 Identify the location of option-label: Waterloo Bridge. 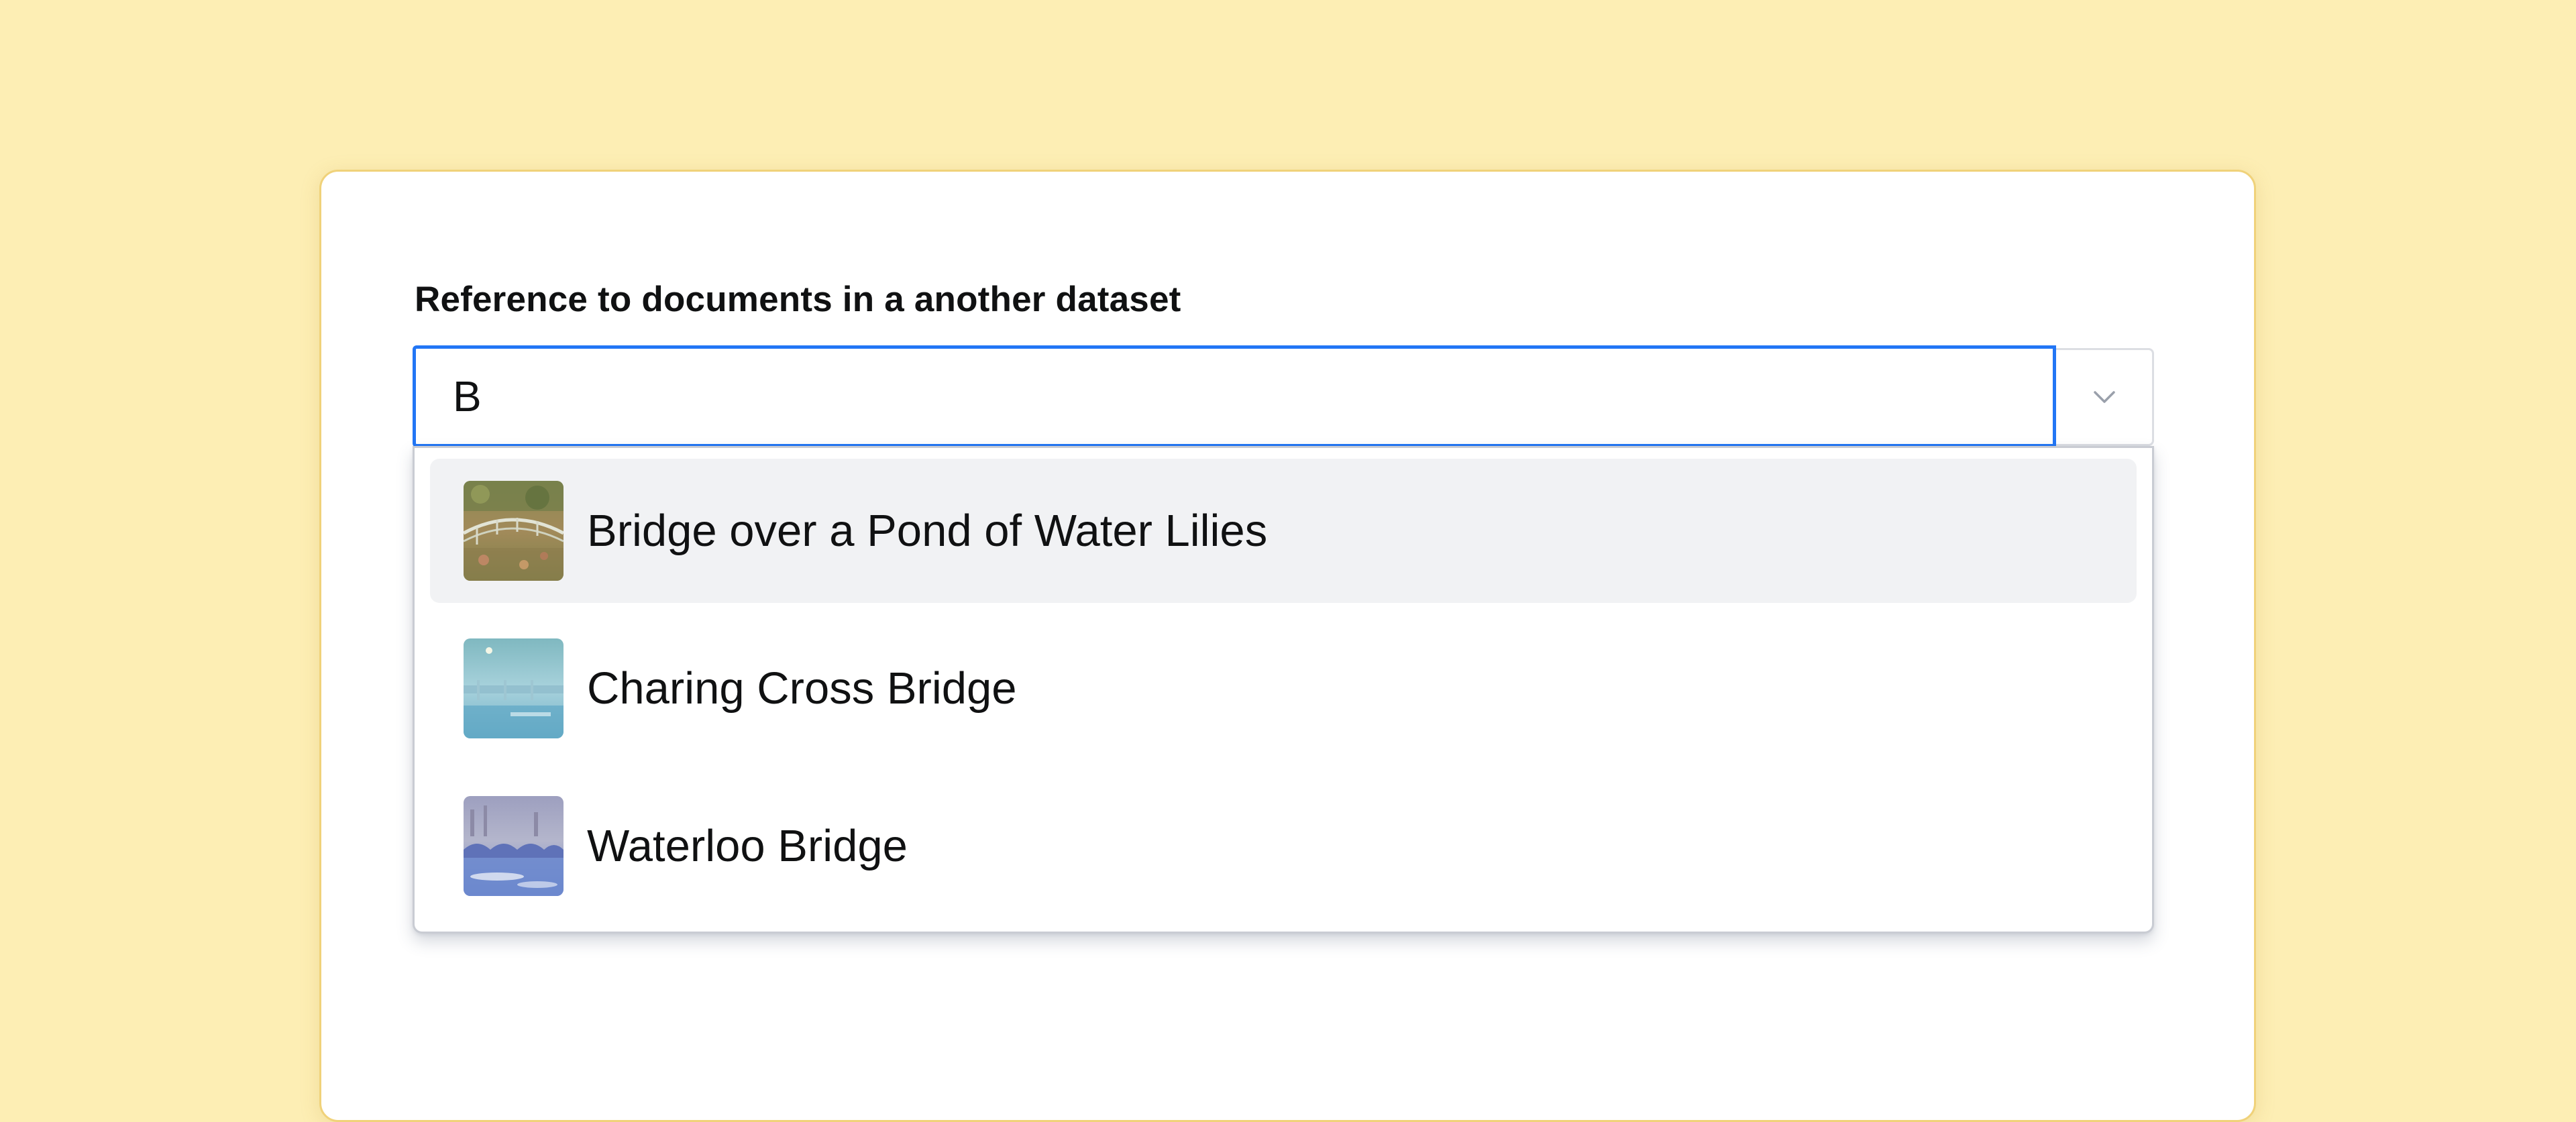
(747, 846).